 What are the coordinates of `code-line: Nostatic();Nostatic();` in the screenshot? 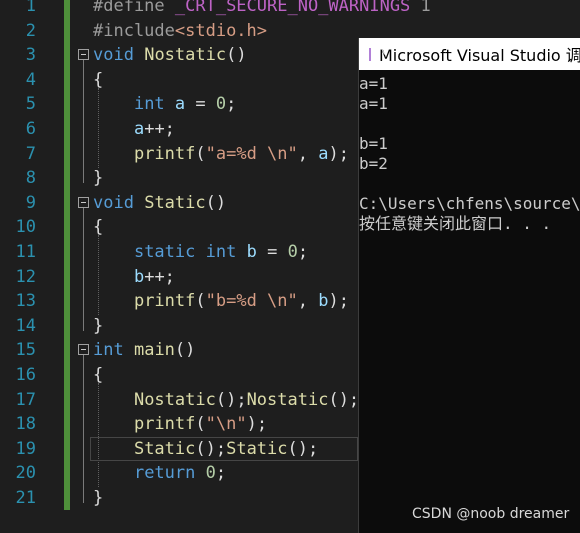 It's located at (226, 400).